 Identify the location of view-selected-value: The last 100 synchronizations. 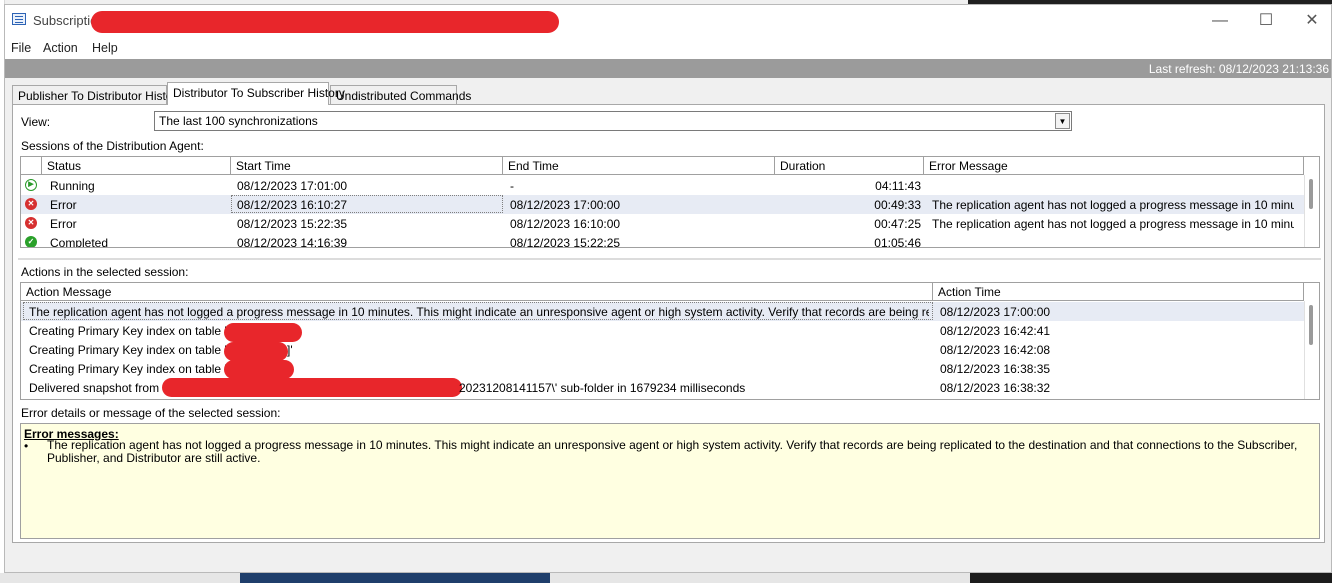
(238, 121).